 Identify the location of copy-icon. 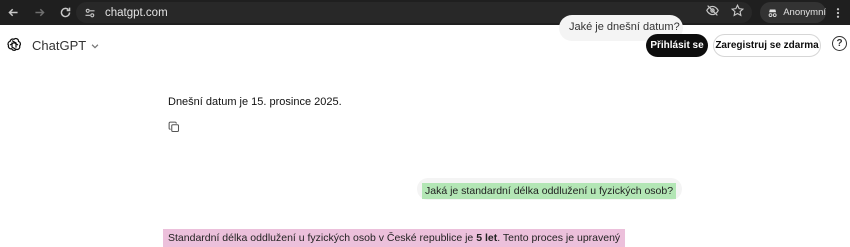
(174, 126).